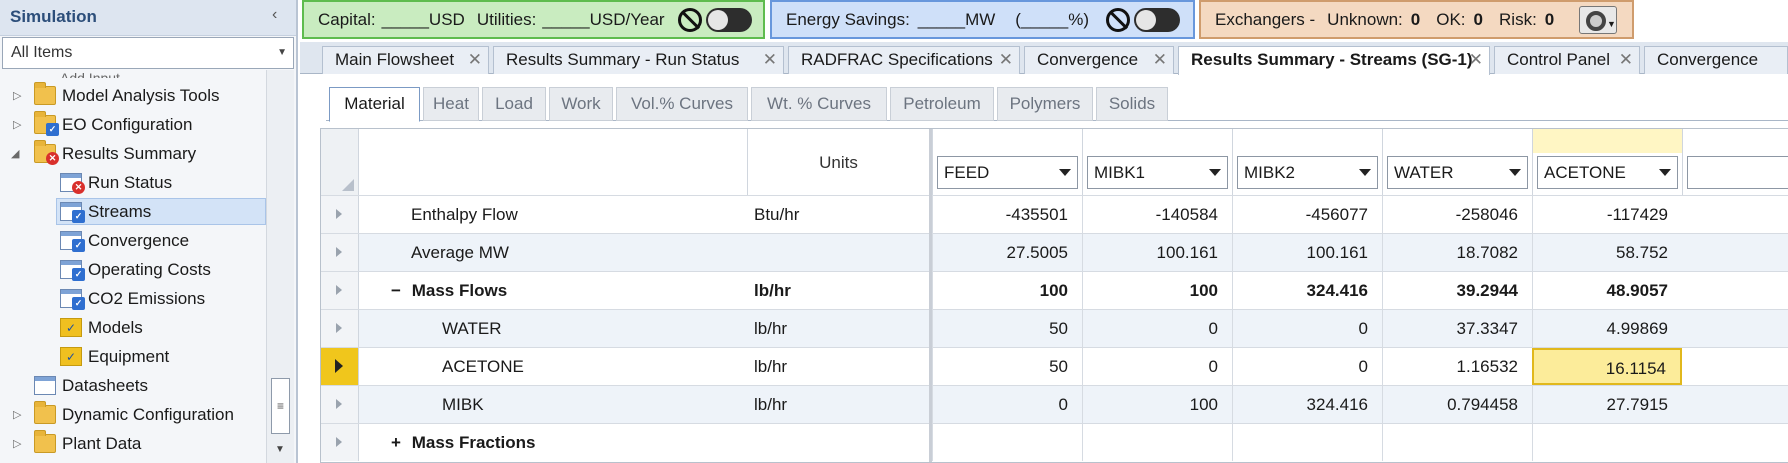 This screenshot has height=463, width=1788. What do you see at coordinates (1157, 214) in the screenshot?
I see `value-cell: -140584` at bounding box center [1157, 214].